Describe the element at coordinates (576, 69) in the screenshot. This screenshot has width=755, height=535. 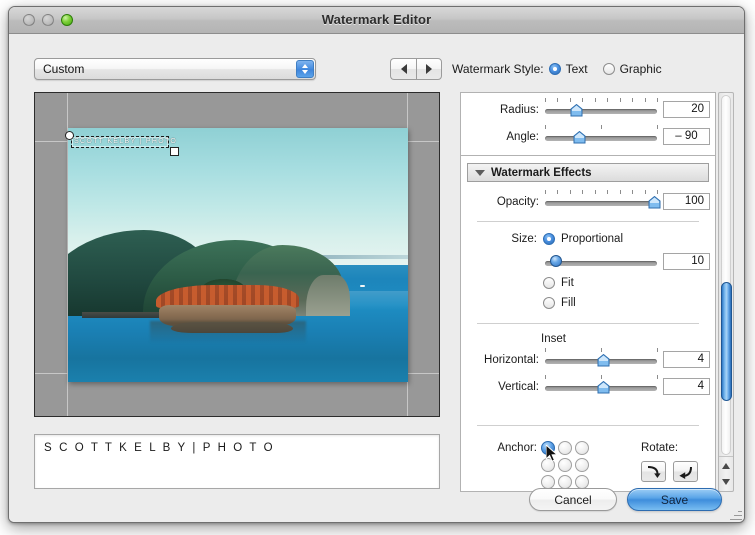
I see `watermark-style-text-label: Text` at that location.